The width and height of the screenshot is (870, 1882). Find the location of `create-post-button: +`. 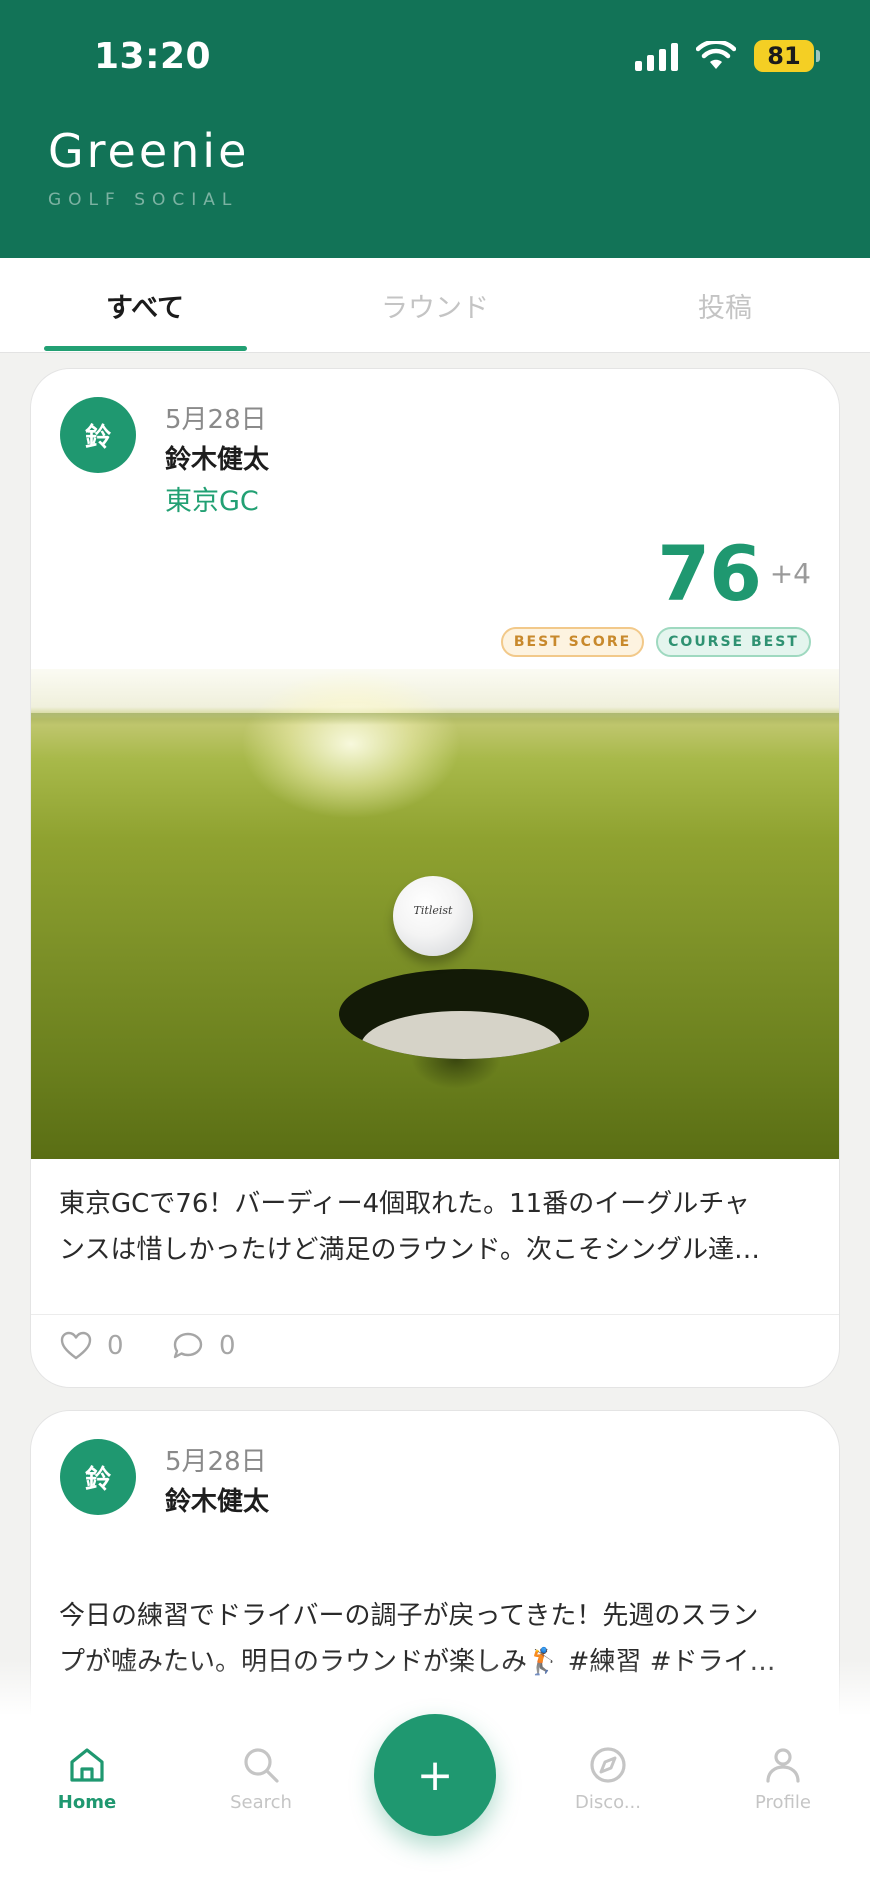

create-post-button: + is located at coordinates (435, 1775).